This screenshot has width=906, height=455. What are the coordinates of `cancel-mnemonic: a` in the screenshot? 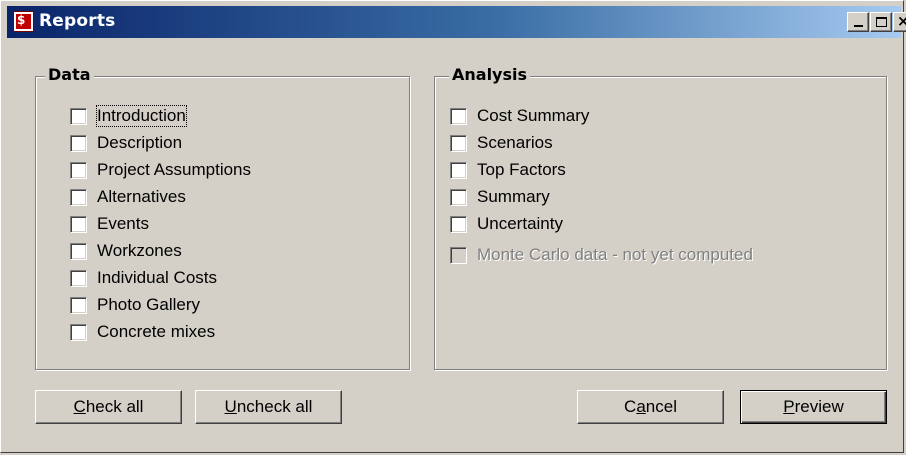 It's located at (641, 406).